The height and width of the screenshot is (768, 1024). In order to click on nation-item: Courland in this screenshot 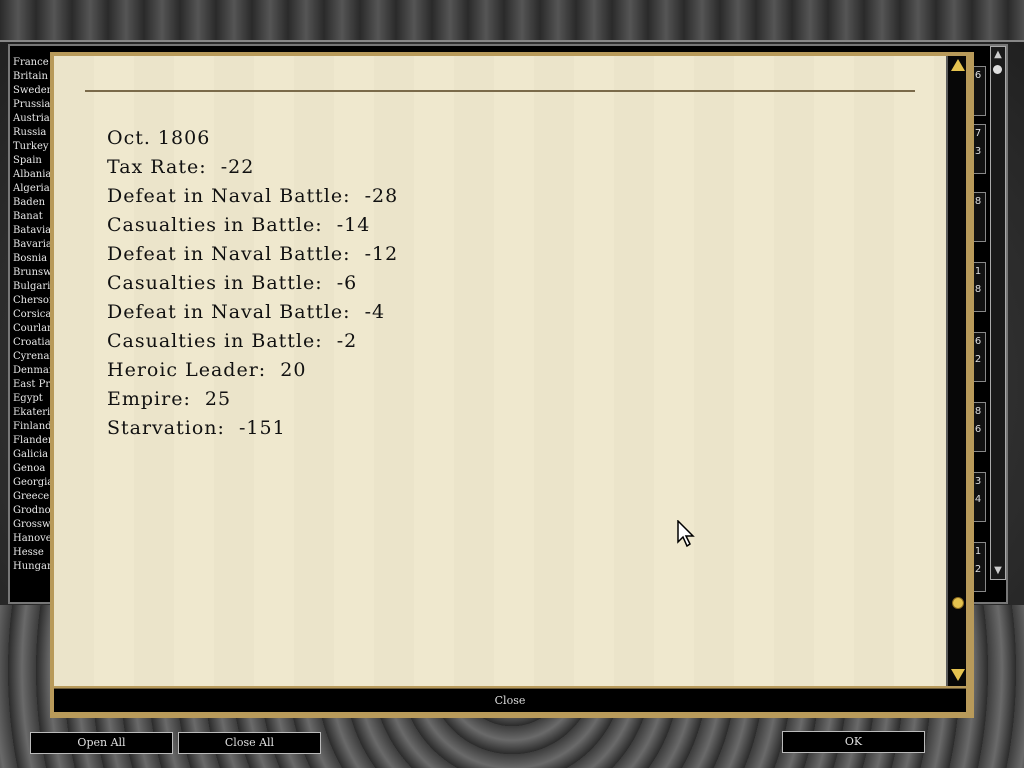, I will do `click(30, 329)`.